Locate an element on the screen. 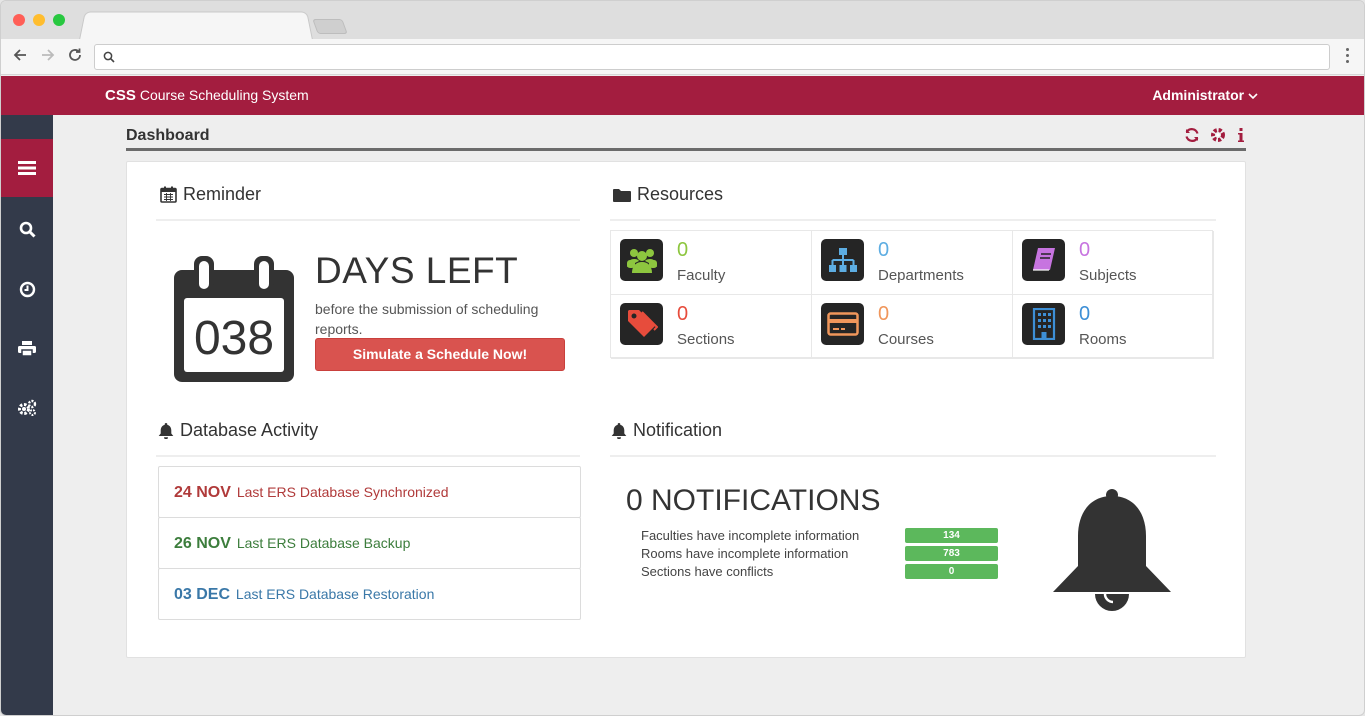 The image size is (1365, 716). days-left-title: DAYS LEFT is located at coordinates (417, 270).